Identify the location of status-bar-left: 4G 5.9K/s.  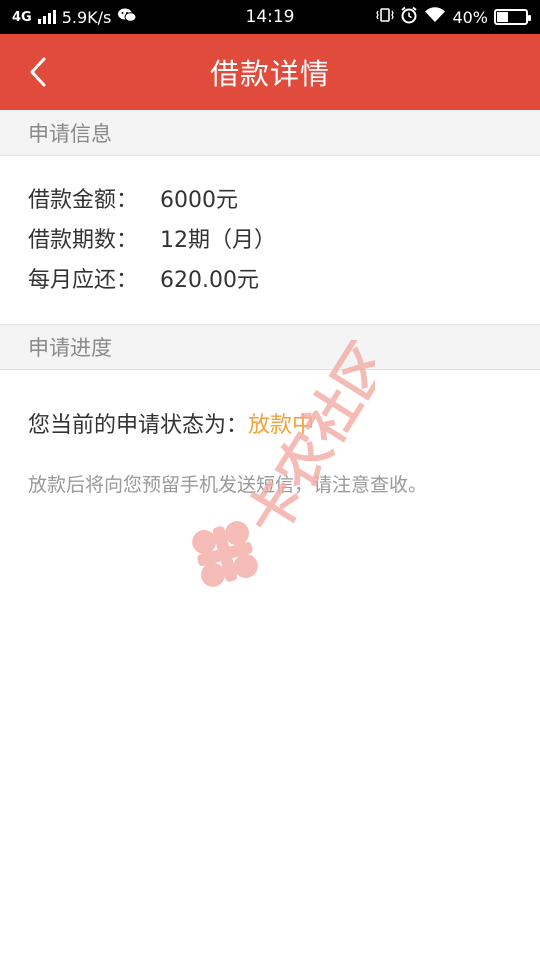
(74, 17).